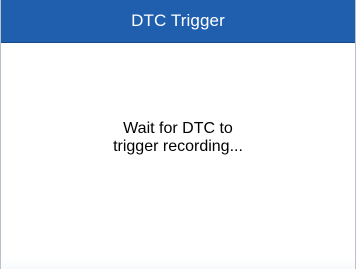  What do you see at coordinates (178, 263) in the screenshot?
I see `footer-fade` at bounding box center [178, 263].